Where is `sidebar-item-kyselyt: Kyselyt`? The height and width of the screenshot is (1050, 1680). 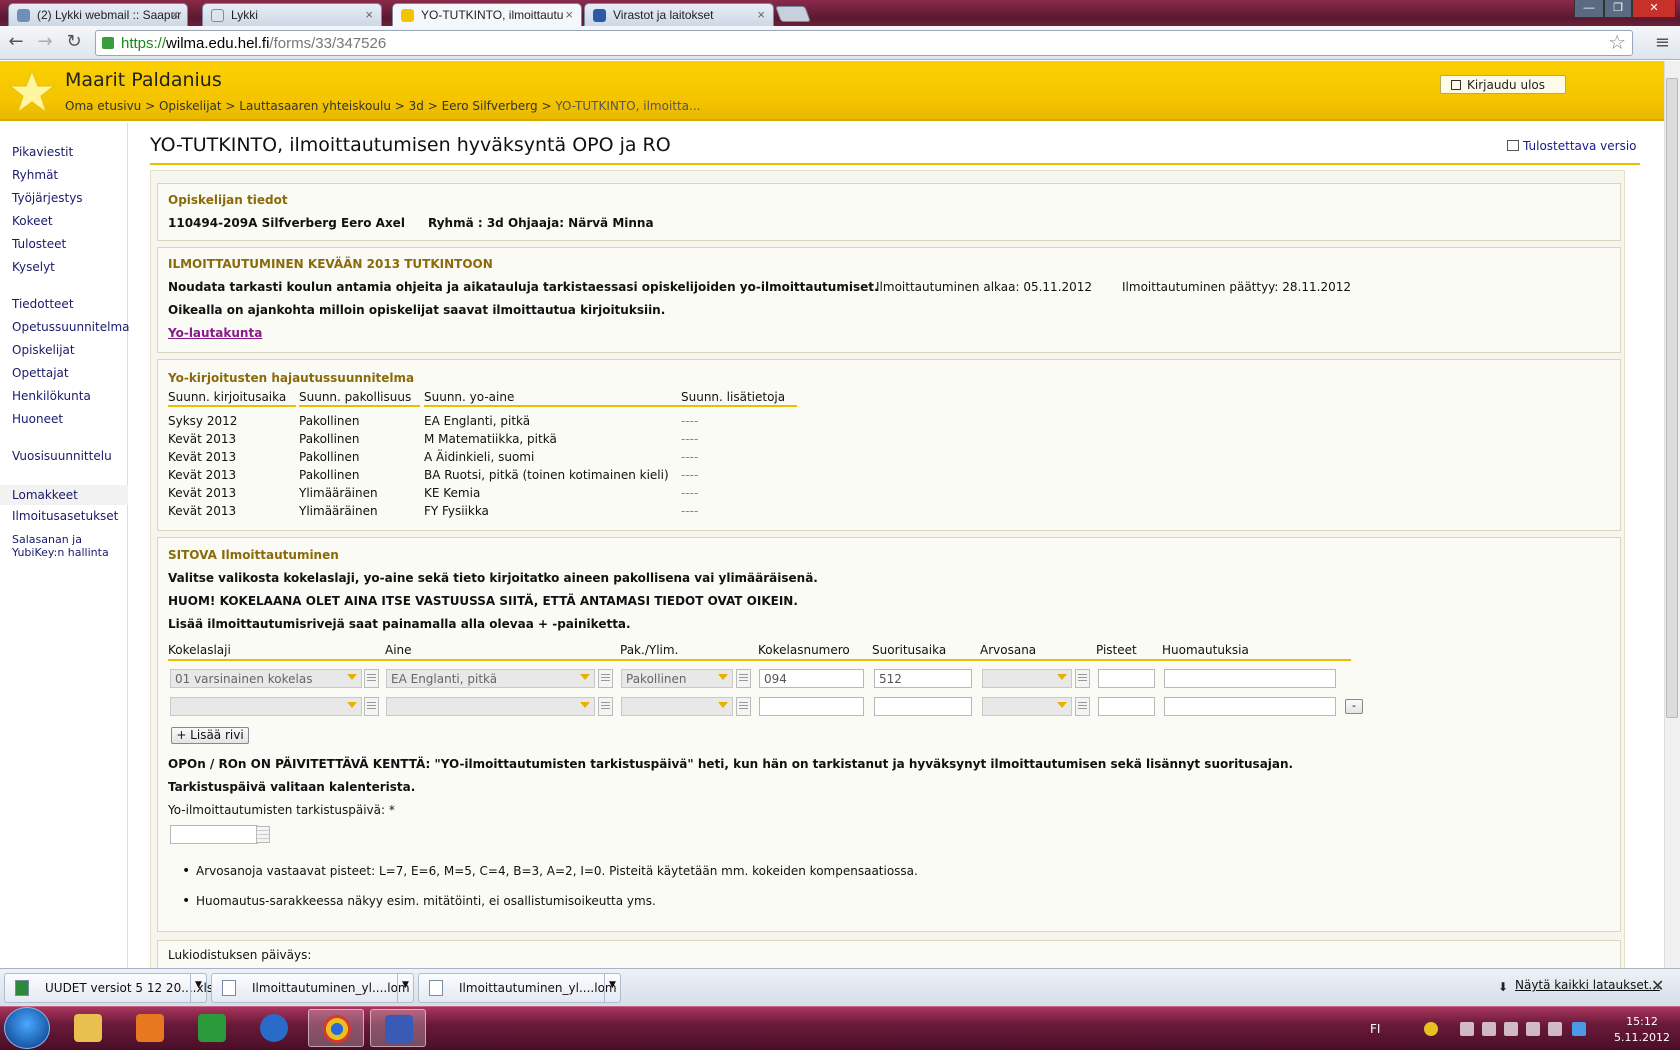
sidebar-item-kyselyt: Kyselyt is located at coordinates (33, 267).